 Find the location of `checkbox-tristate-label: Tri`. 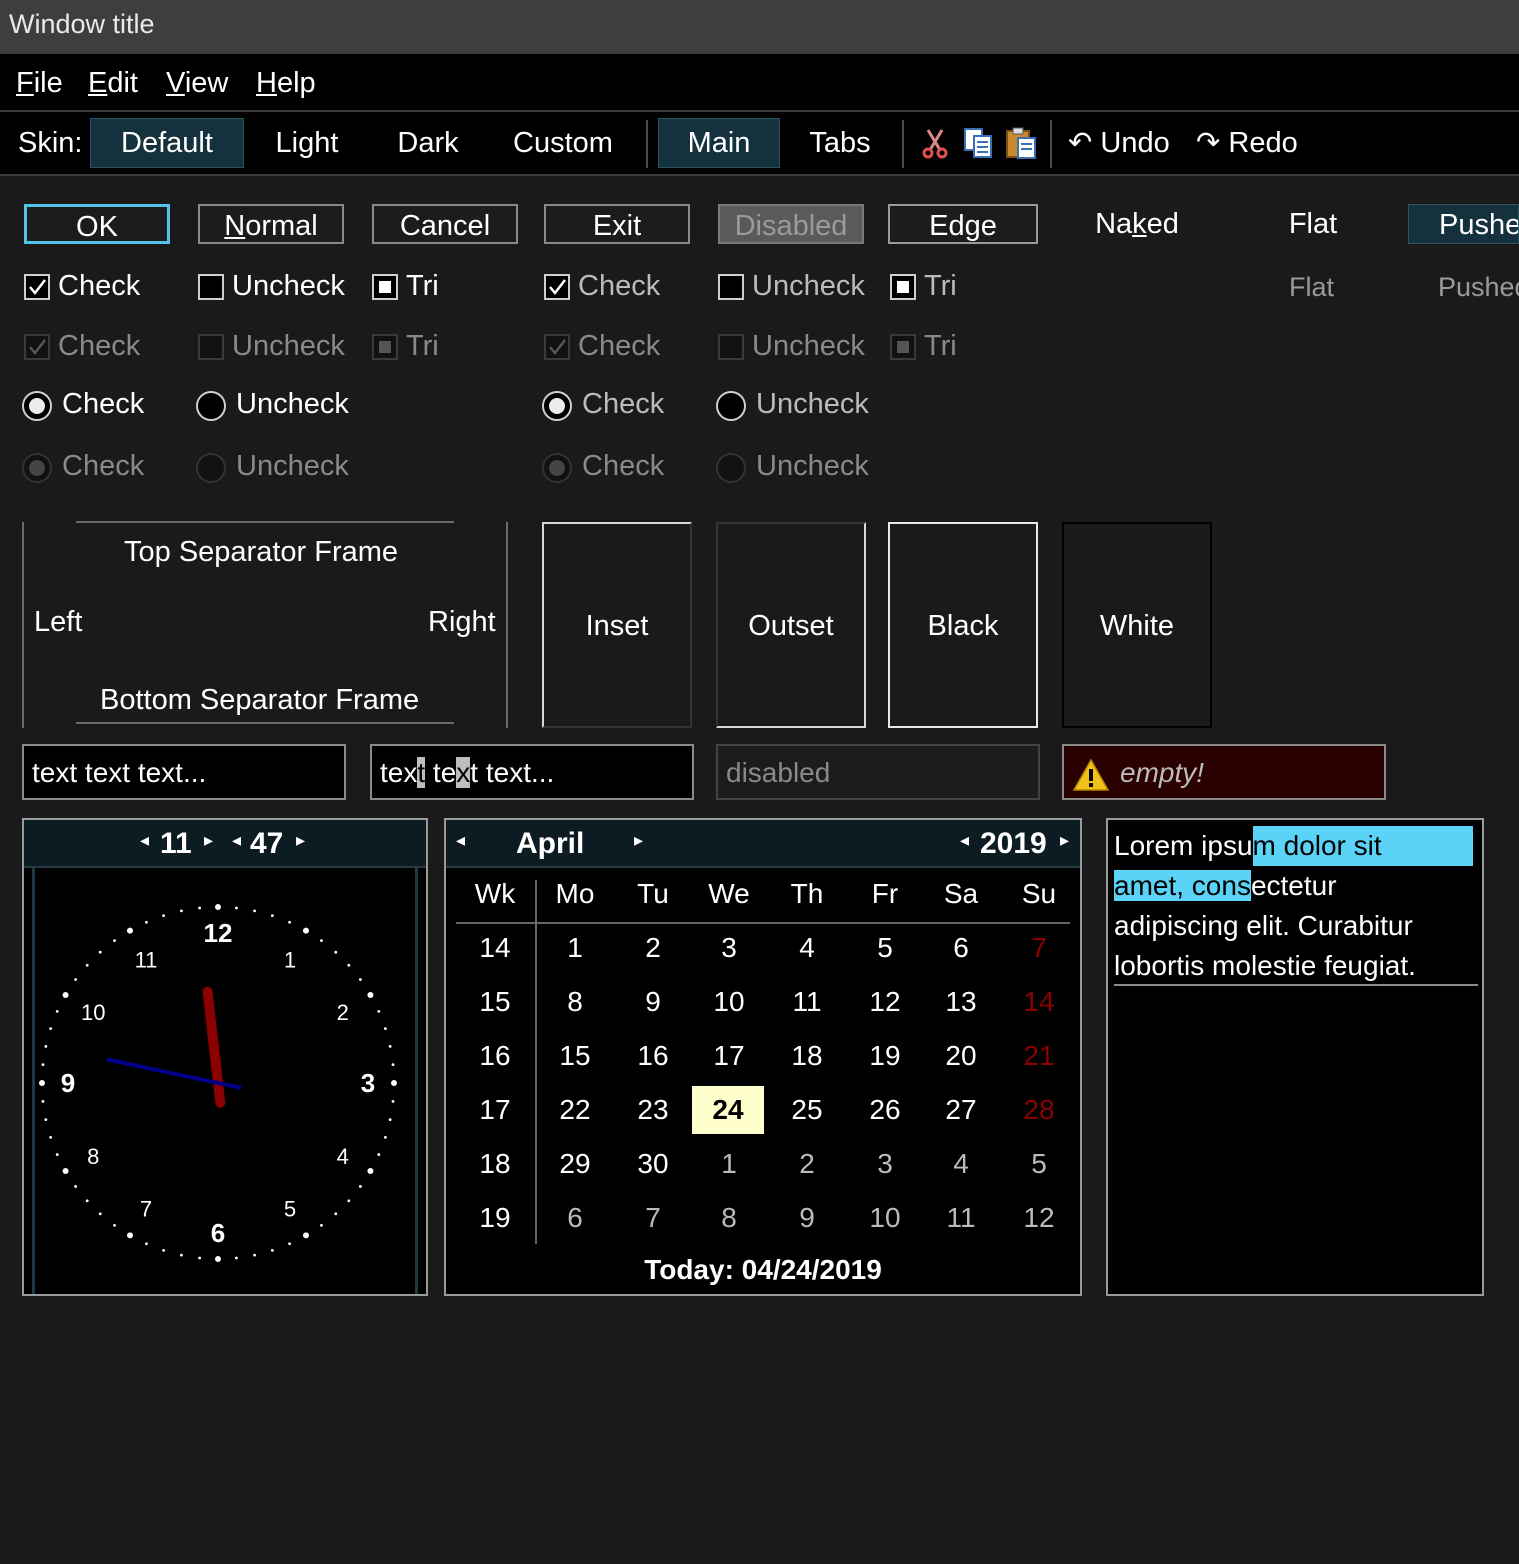

checkbox-tristate-label: Tri is located at coordinates (422, 286).